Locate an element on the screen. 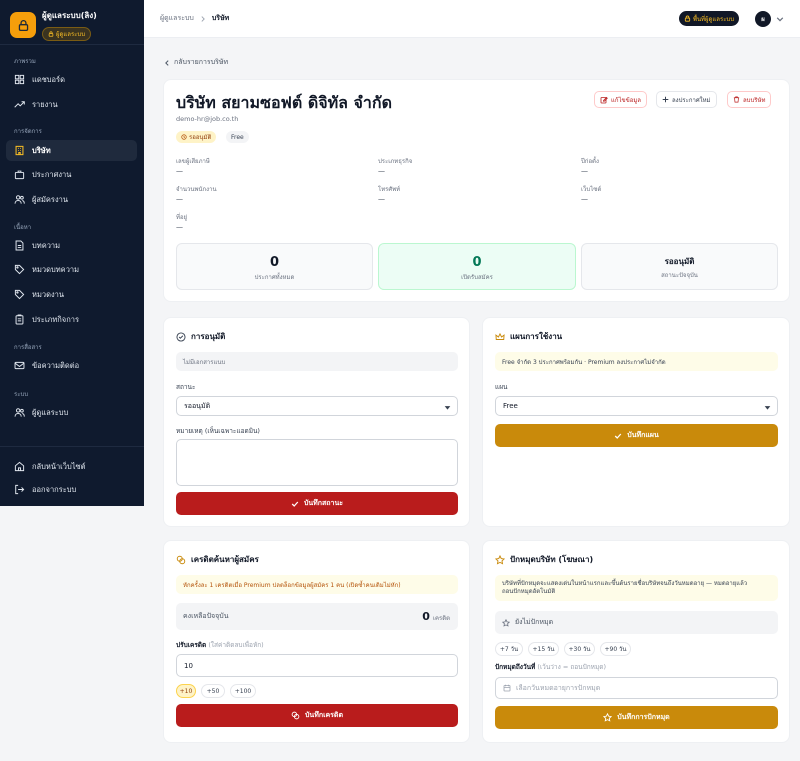 The width and height of the screenshot is (800, 761). credit-chip-10: +10 is located at coordinates (186, 691).